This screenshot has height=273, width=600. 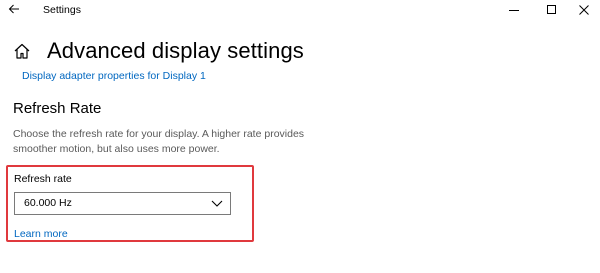 I want to click on minimize-button, so click(x=514, y=10).